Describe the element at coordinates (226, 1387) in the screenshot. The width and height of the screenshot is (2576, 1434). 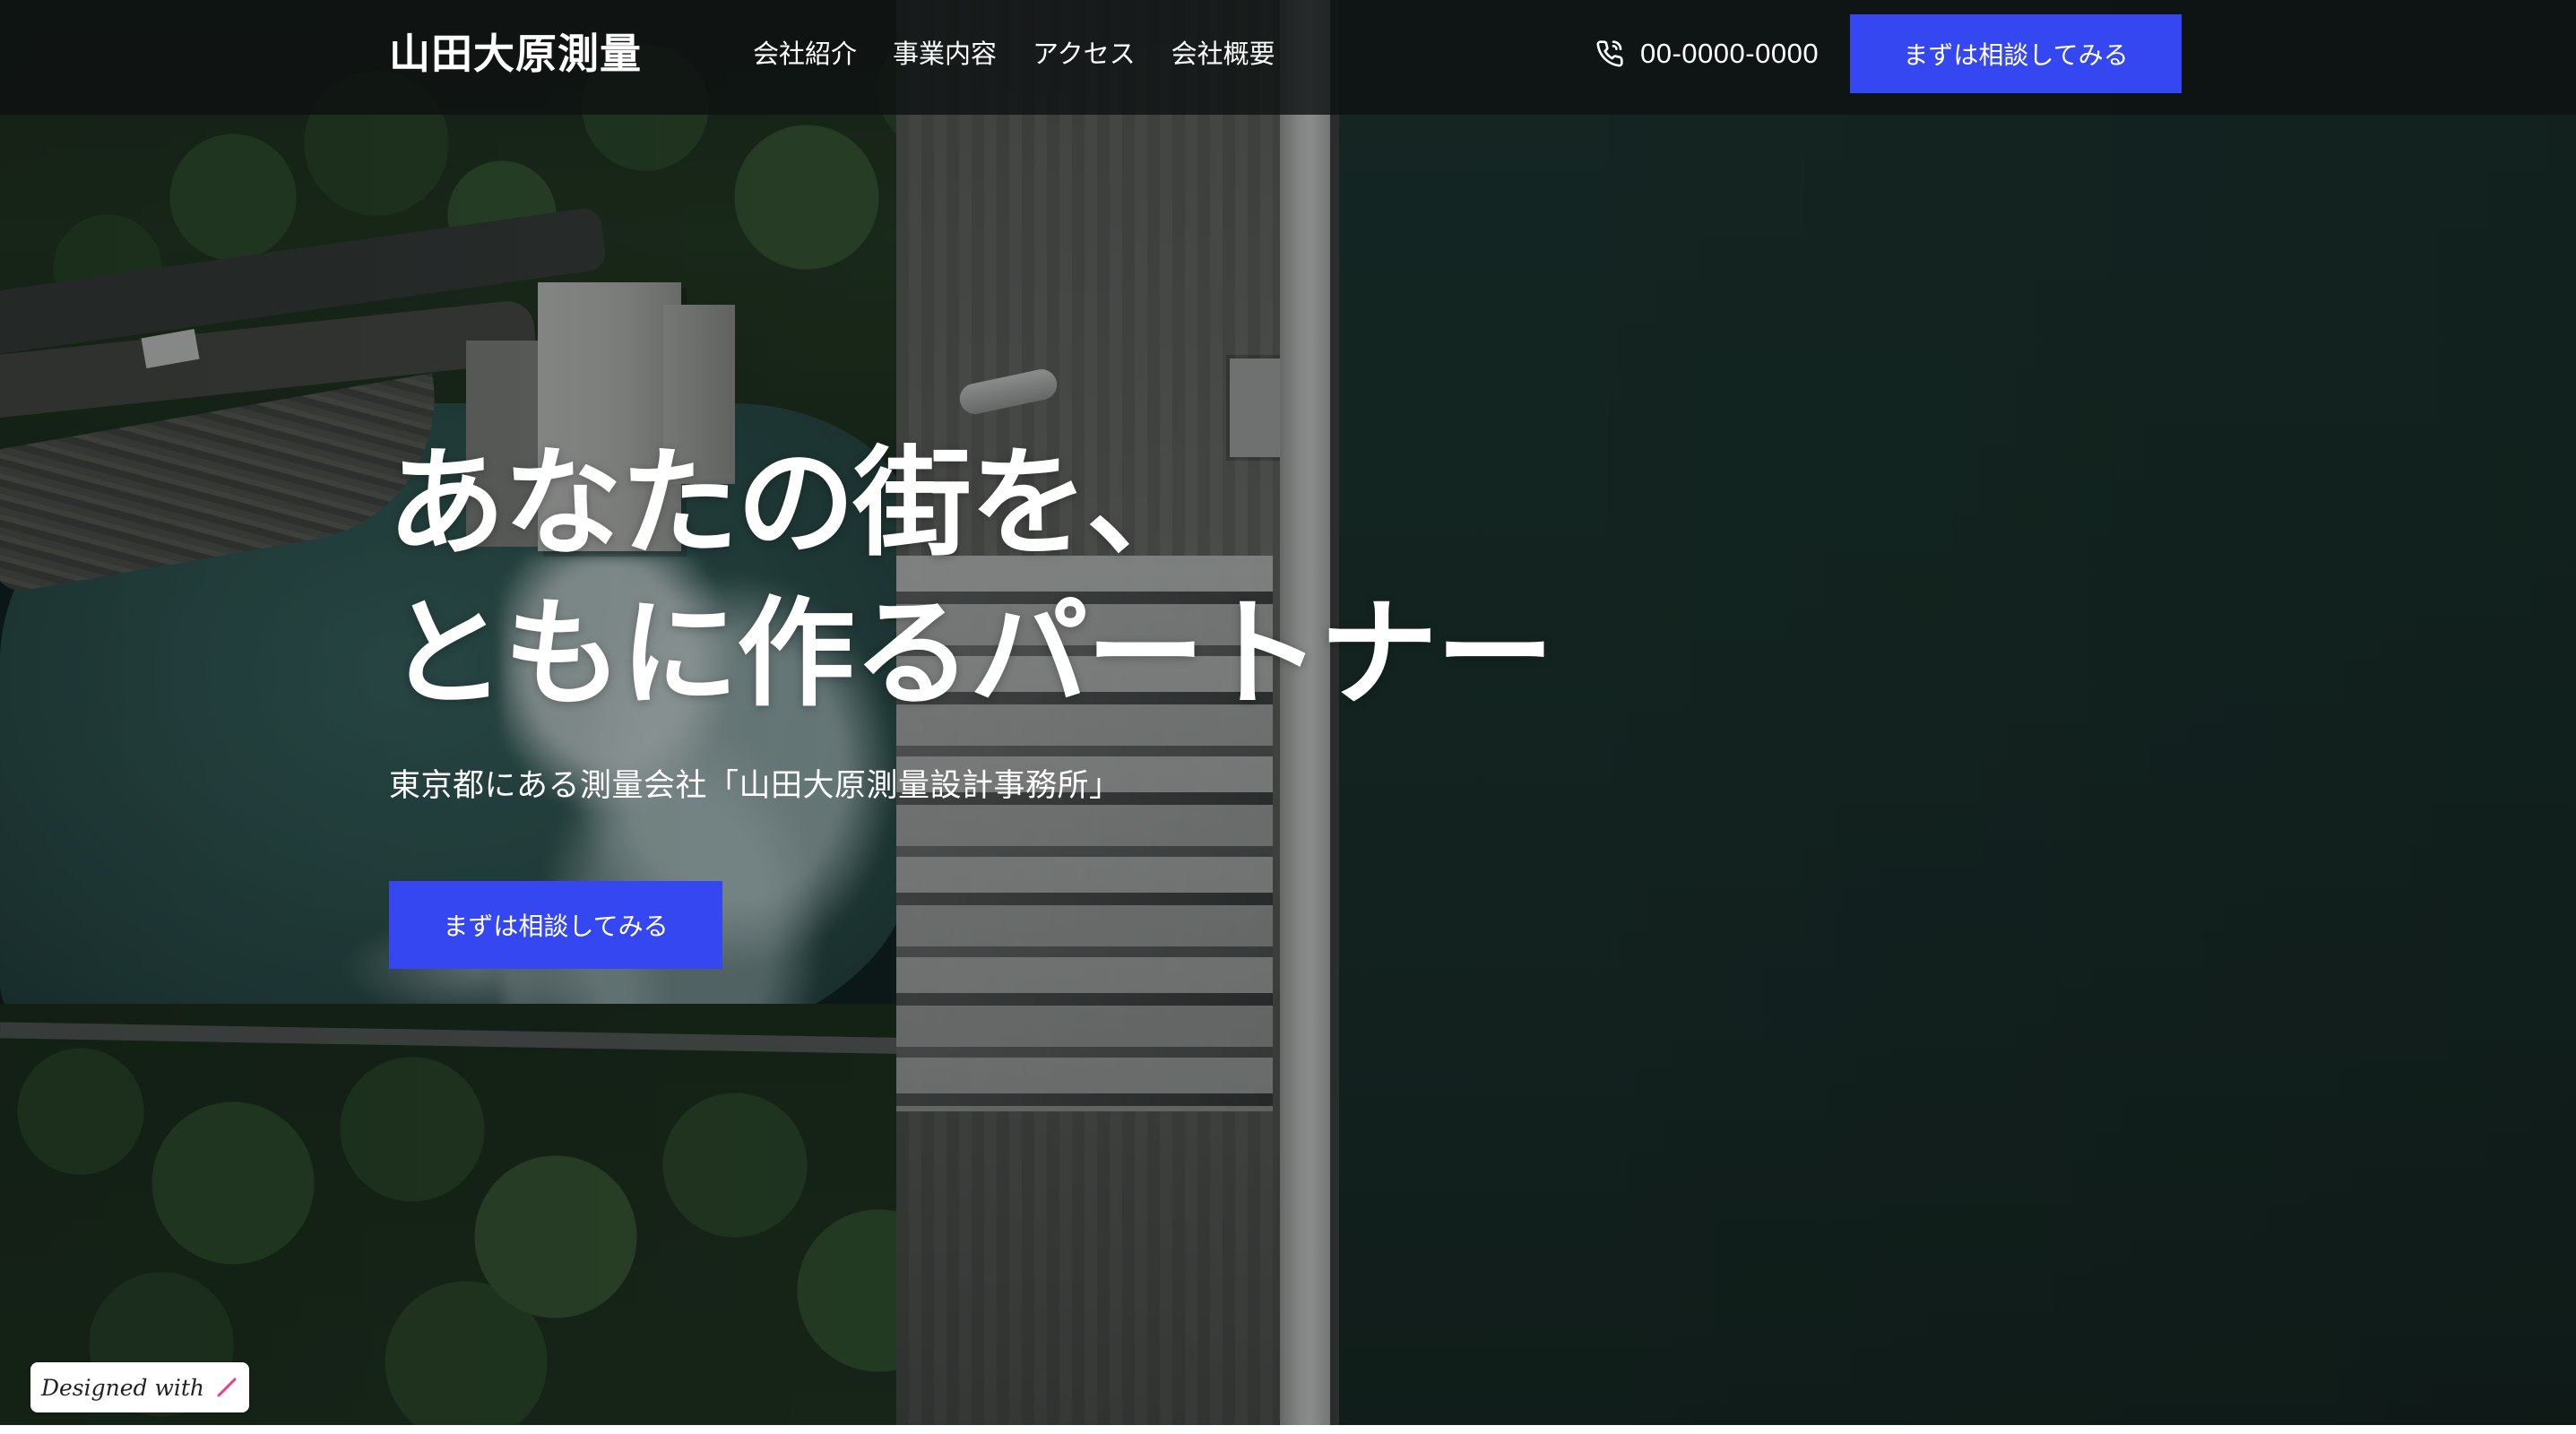
I see `pen-stroke-icon` at that location.